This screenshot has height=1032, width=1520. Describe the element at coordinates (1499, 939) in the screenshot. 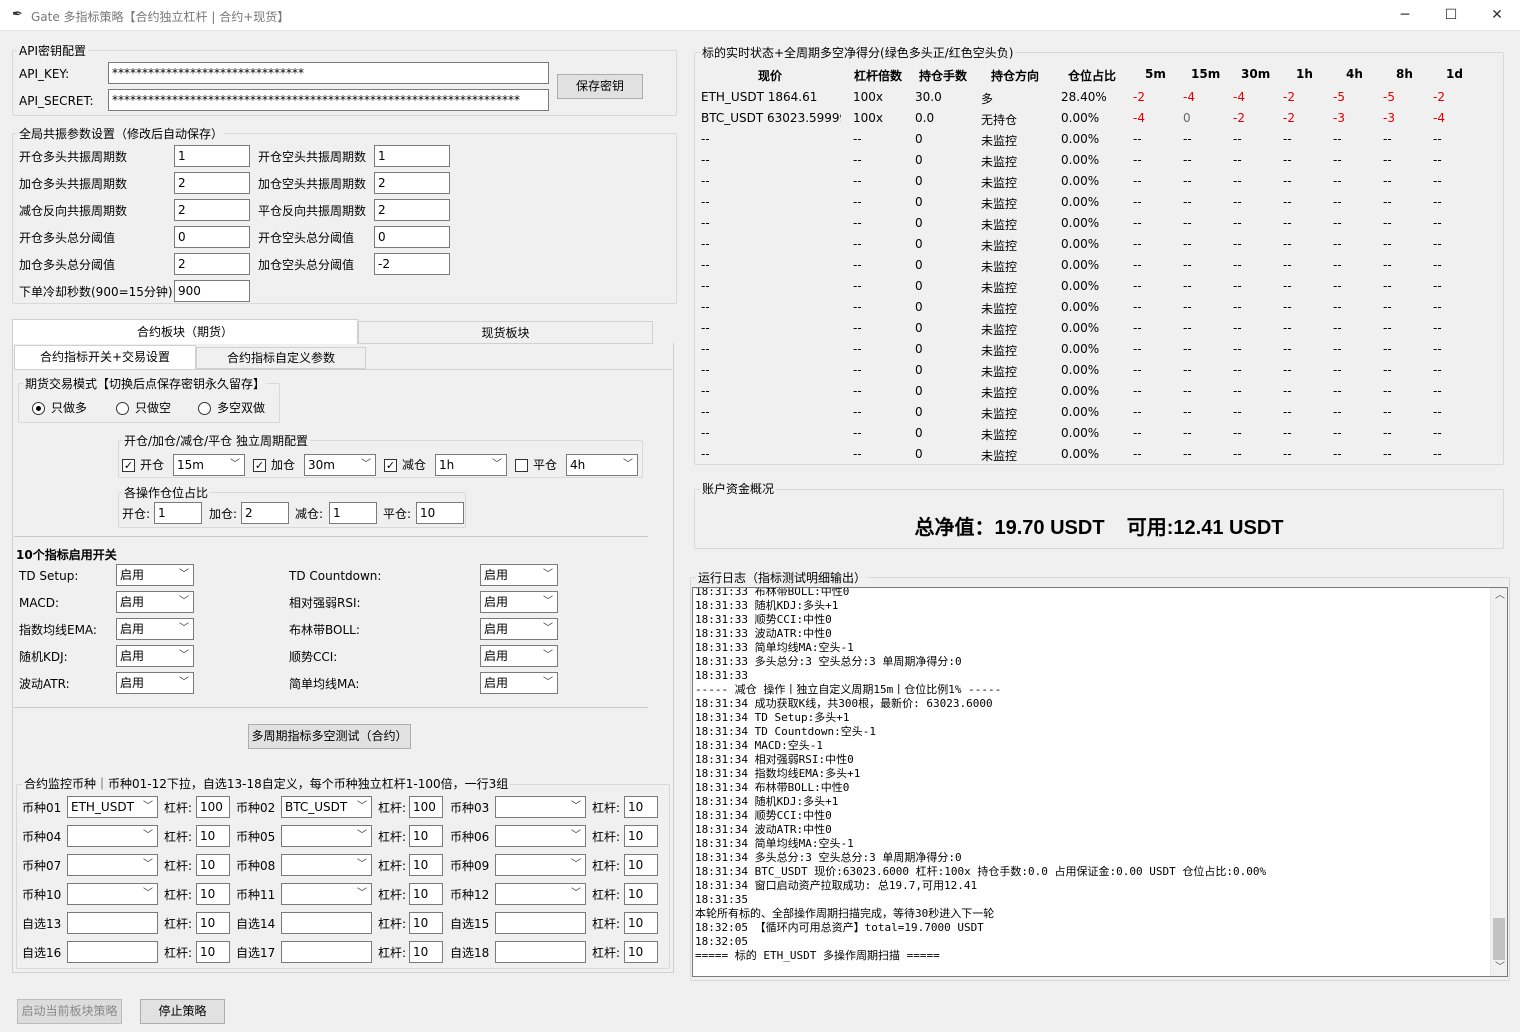

I see `scroll-thumb` at that location.